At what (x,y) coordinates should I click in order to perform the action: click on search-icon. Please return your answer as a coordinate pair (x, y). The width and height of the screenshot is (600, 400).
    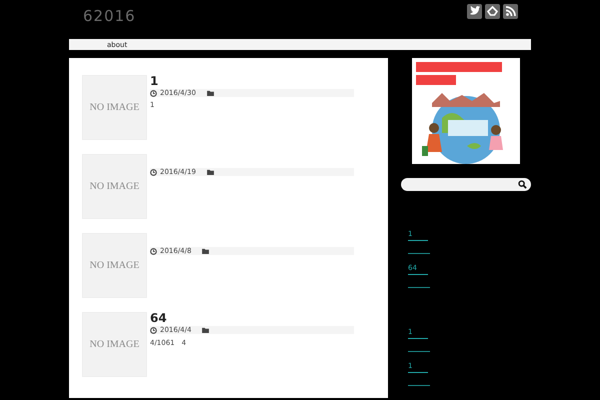
    Looking at the image, I should click on (522, 184).